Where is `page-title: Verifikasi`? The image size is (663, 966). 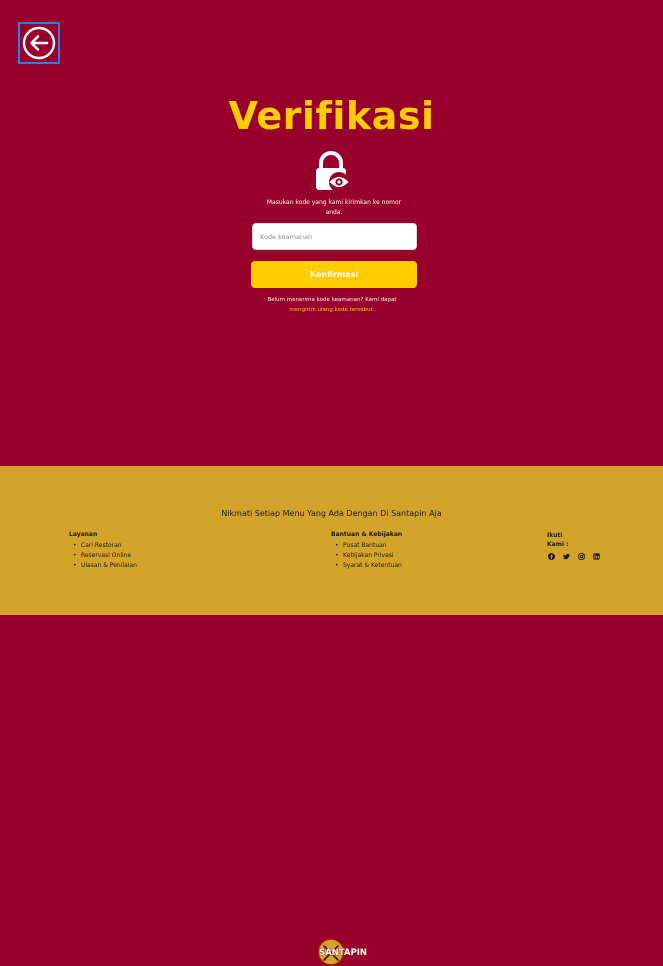
page-title: Verifikasi is located at coordinates (331, 116).